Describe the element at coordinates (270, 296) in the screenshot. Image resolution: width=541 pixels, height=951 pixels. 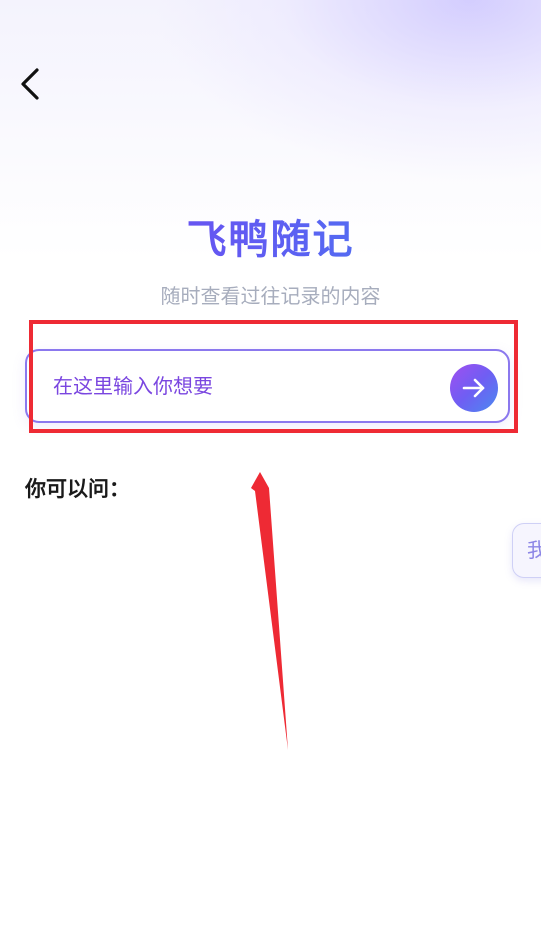
I see `app-subtitle: 随时查看过往记录的内容` at that location.